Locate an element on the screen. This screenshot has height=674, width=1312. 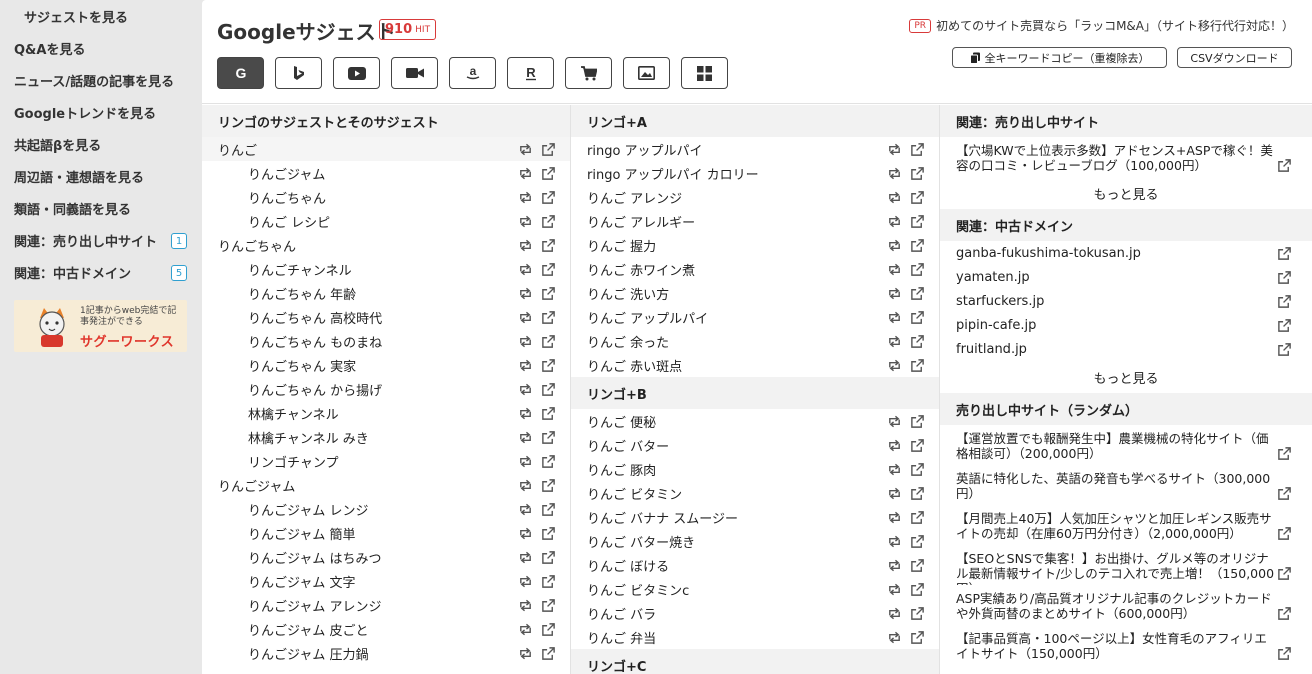
keyword-row: リンゴチャンプ is located at coordinates (386, 461).